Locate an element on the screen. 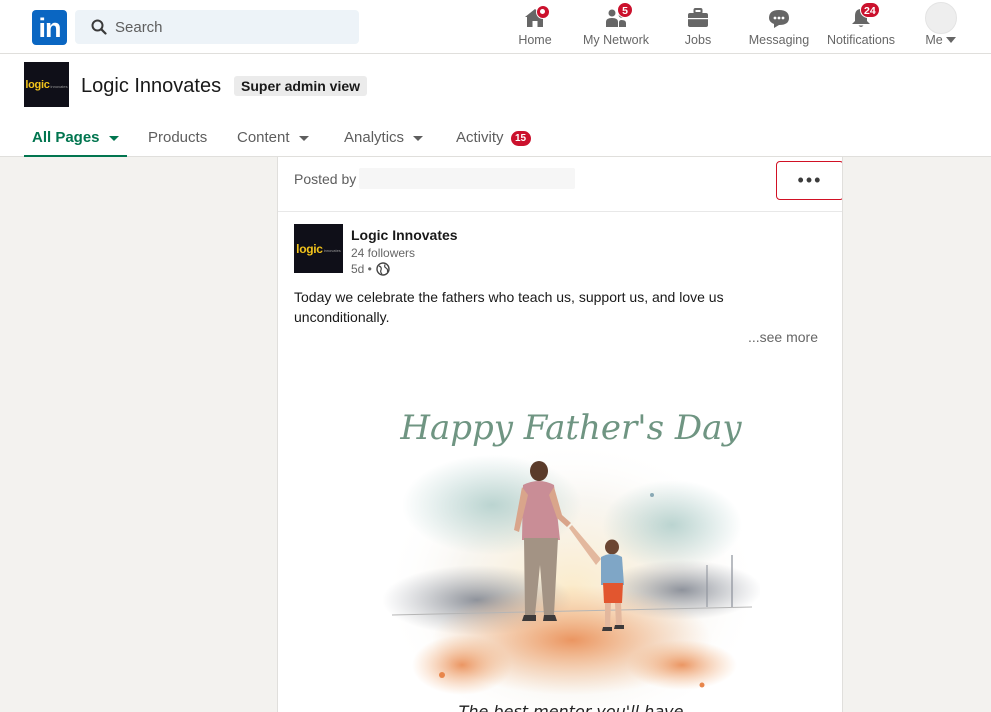 This screenshot has width=991, height=712. company-logo-text: logic is located at coordinates (37, 84).